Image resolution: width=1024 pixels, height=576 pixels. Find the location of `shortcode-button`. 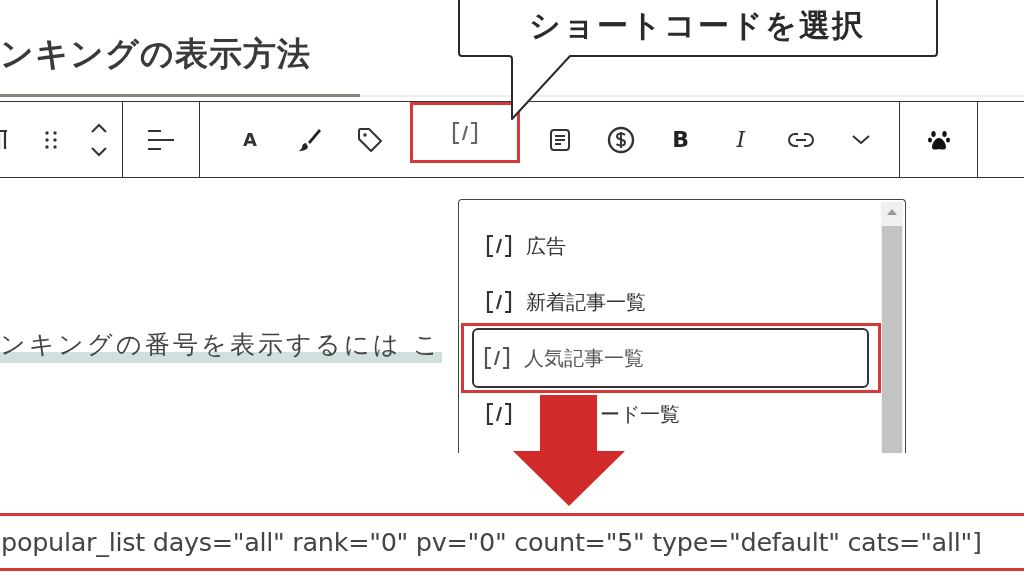

shortcode-button is located at coordinates (465, 132).